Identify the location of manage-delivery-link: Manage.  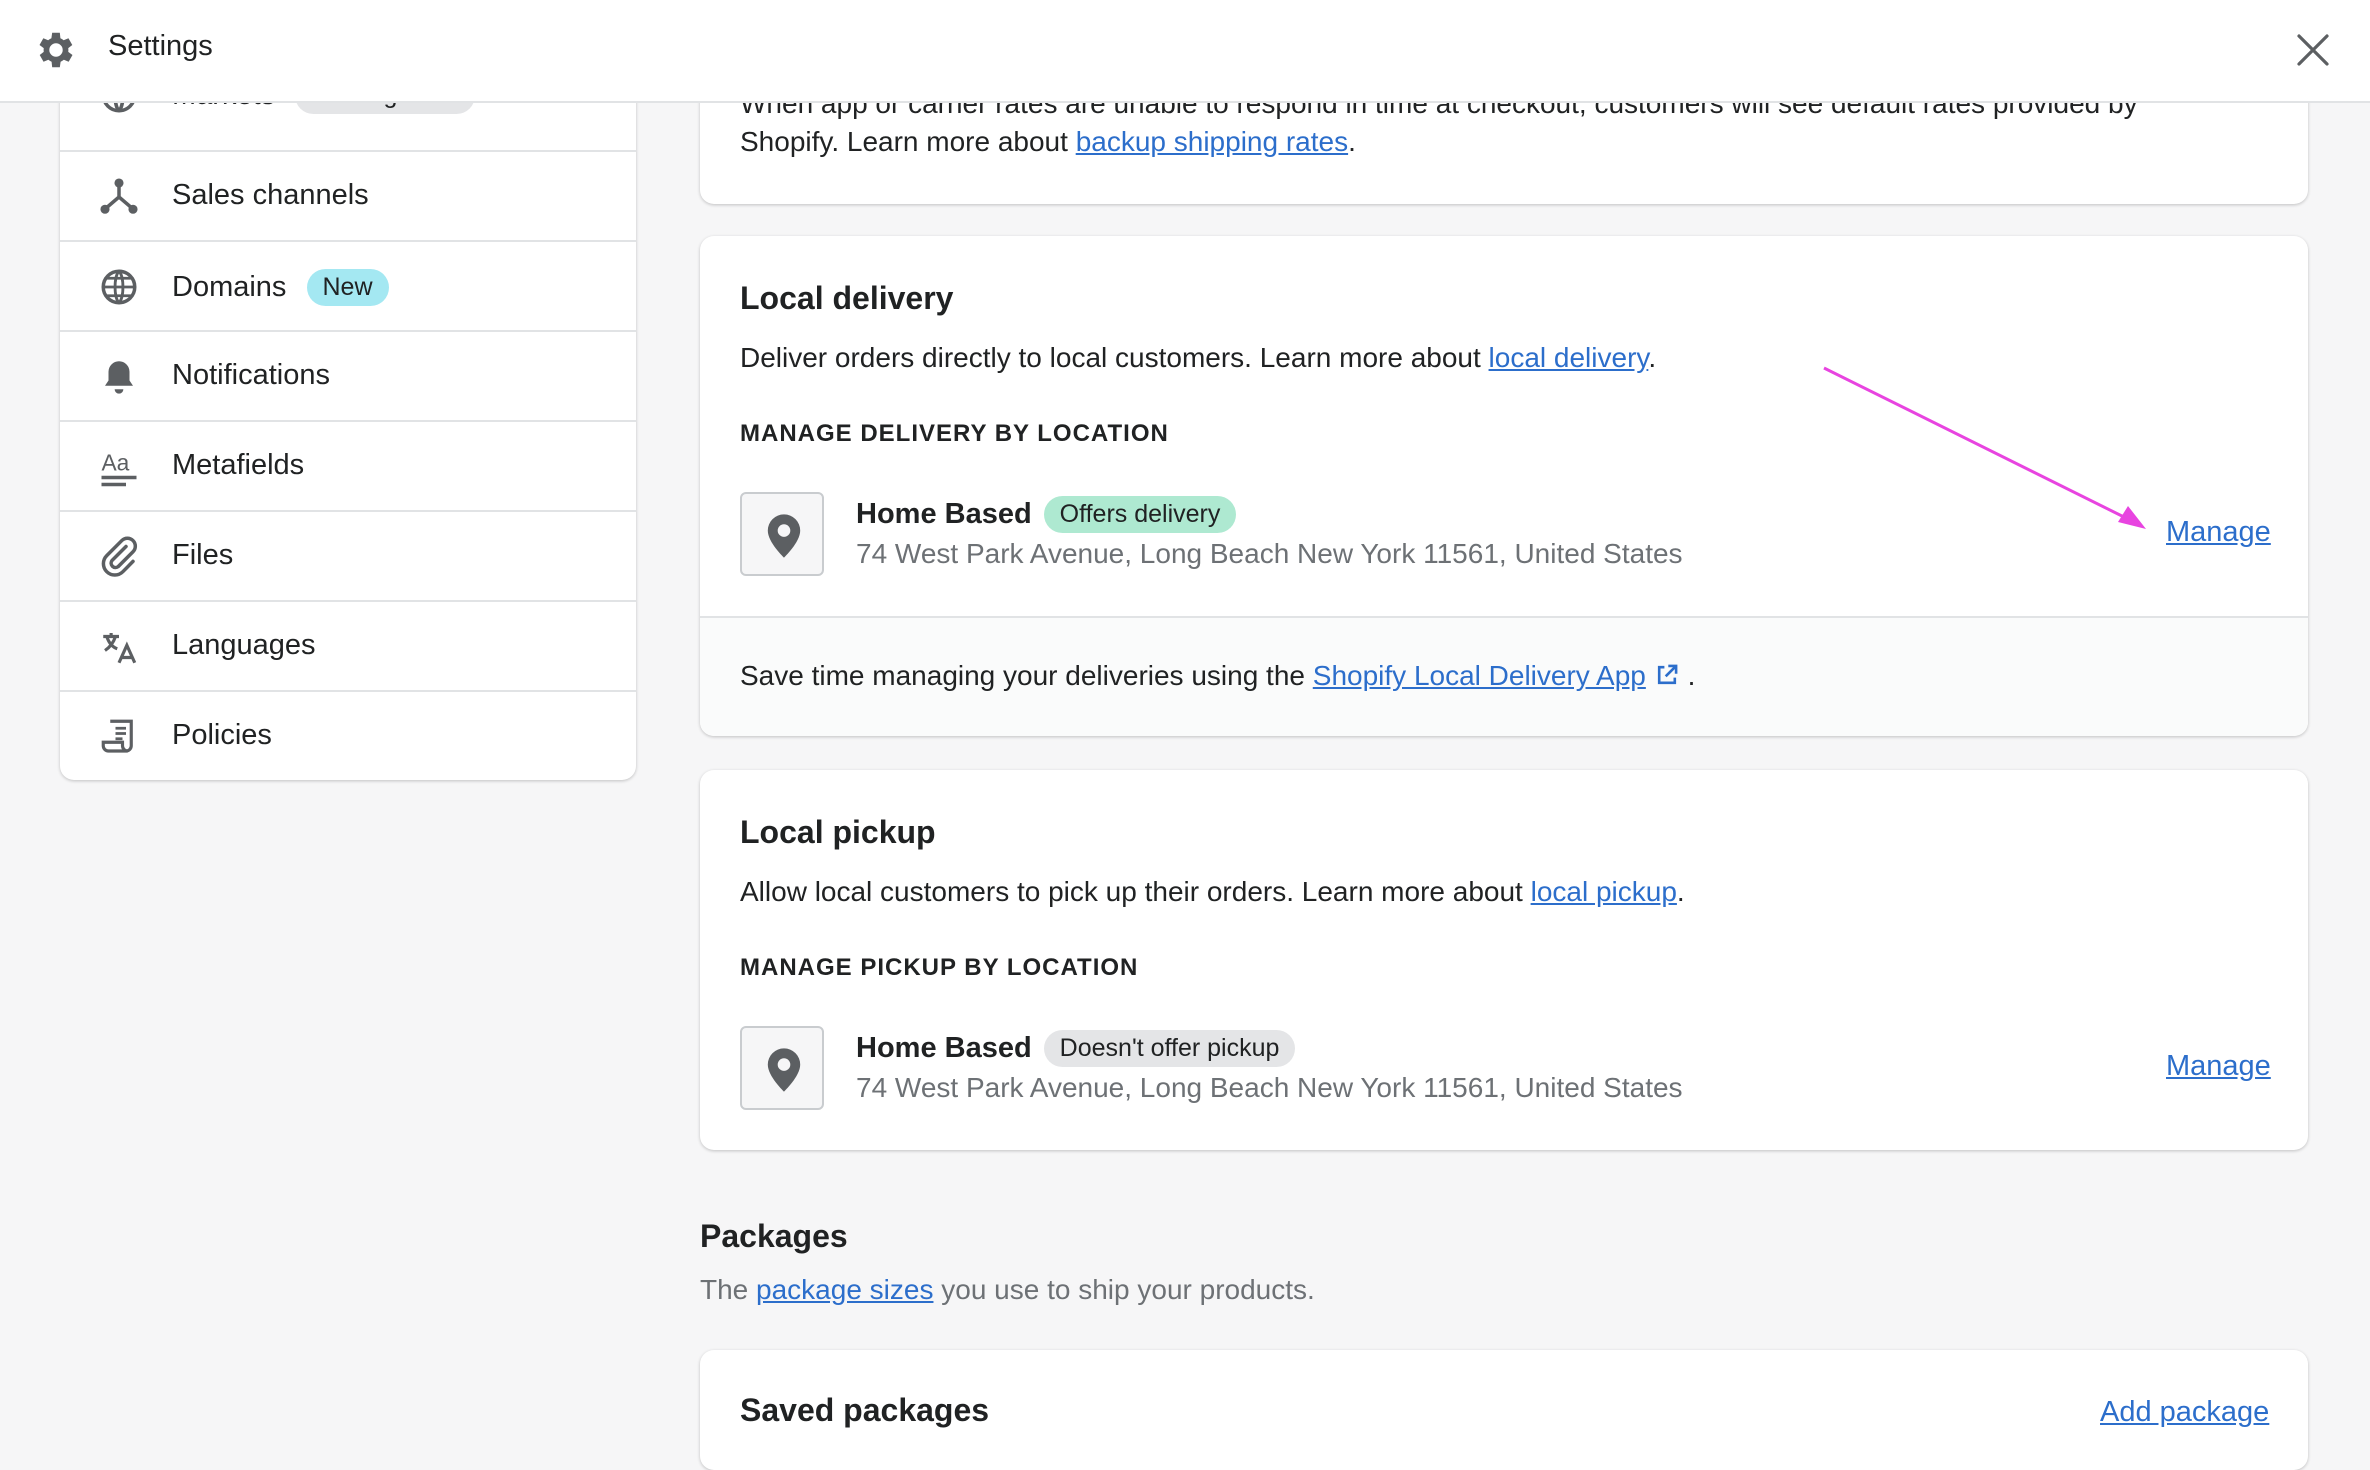
(2218, 532).